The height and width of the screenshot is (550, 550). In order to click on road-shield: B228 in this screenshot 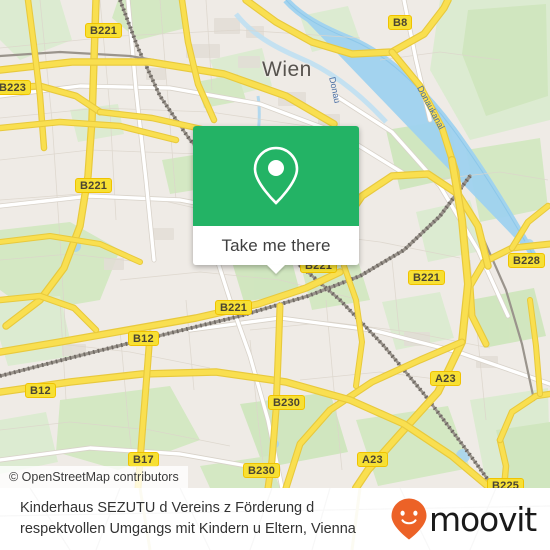, I will do `click(527, 260)`.